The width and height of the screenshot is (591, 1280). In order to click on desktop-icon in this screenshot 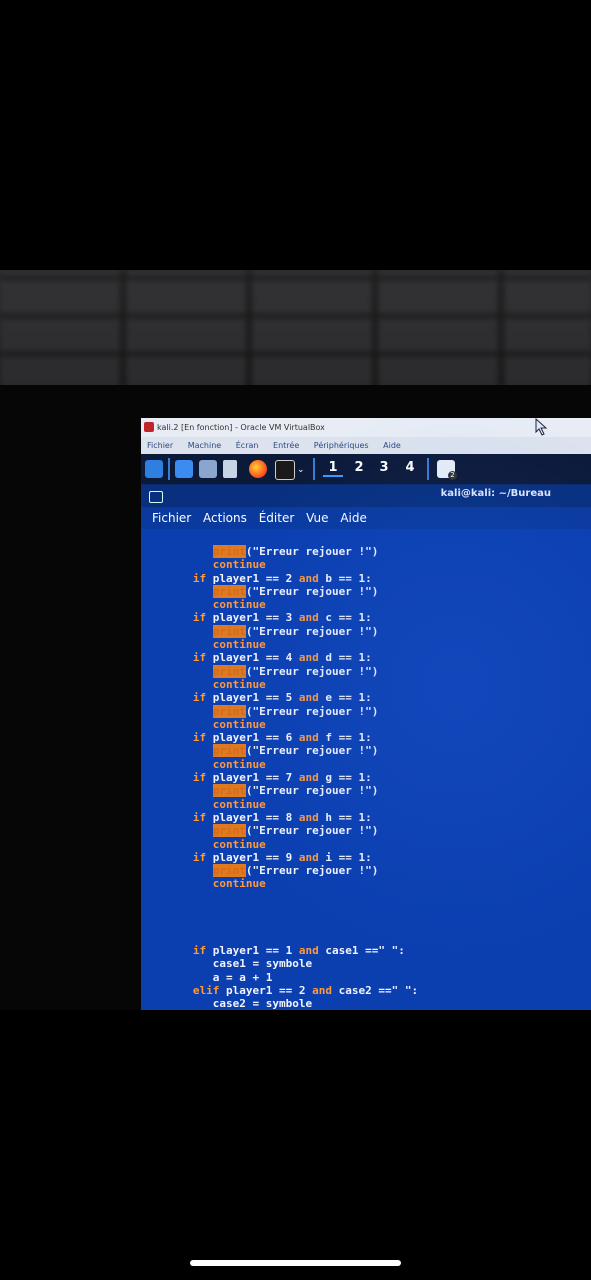, I will do `click(184, 469)`.